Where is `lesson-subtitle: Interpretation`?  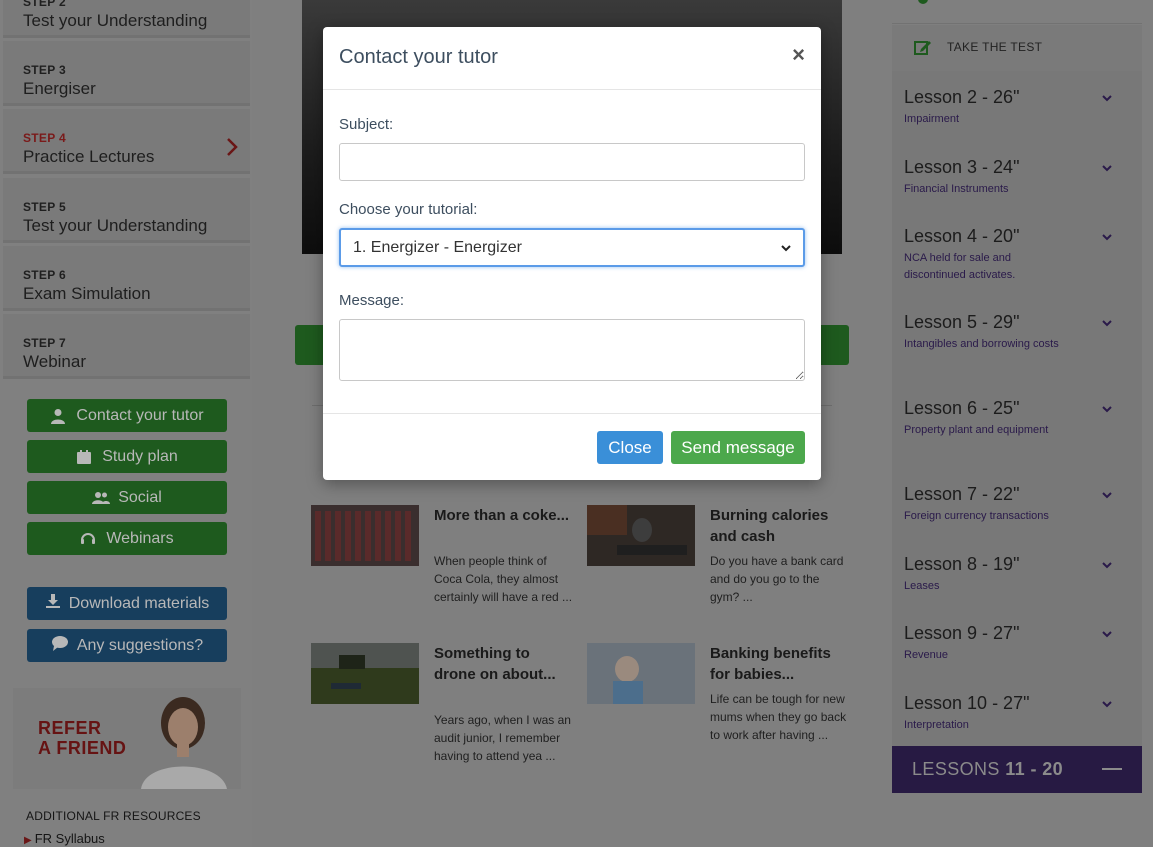
lesson-subtitle: Interpretation is located at coordinates (936, 725).